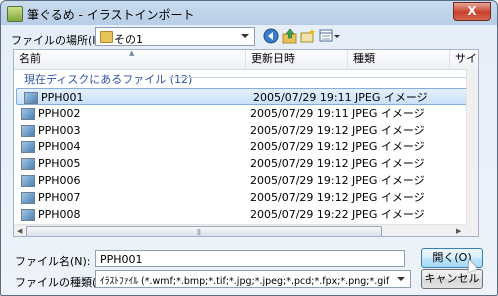 The width and height of the screenshot is (498, 296). I want to click on column-header-type: 種類, so click(399, 59).